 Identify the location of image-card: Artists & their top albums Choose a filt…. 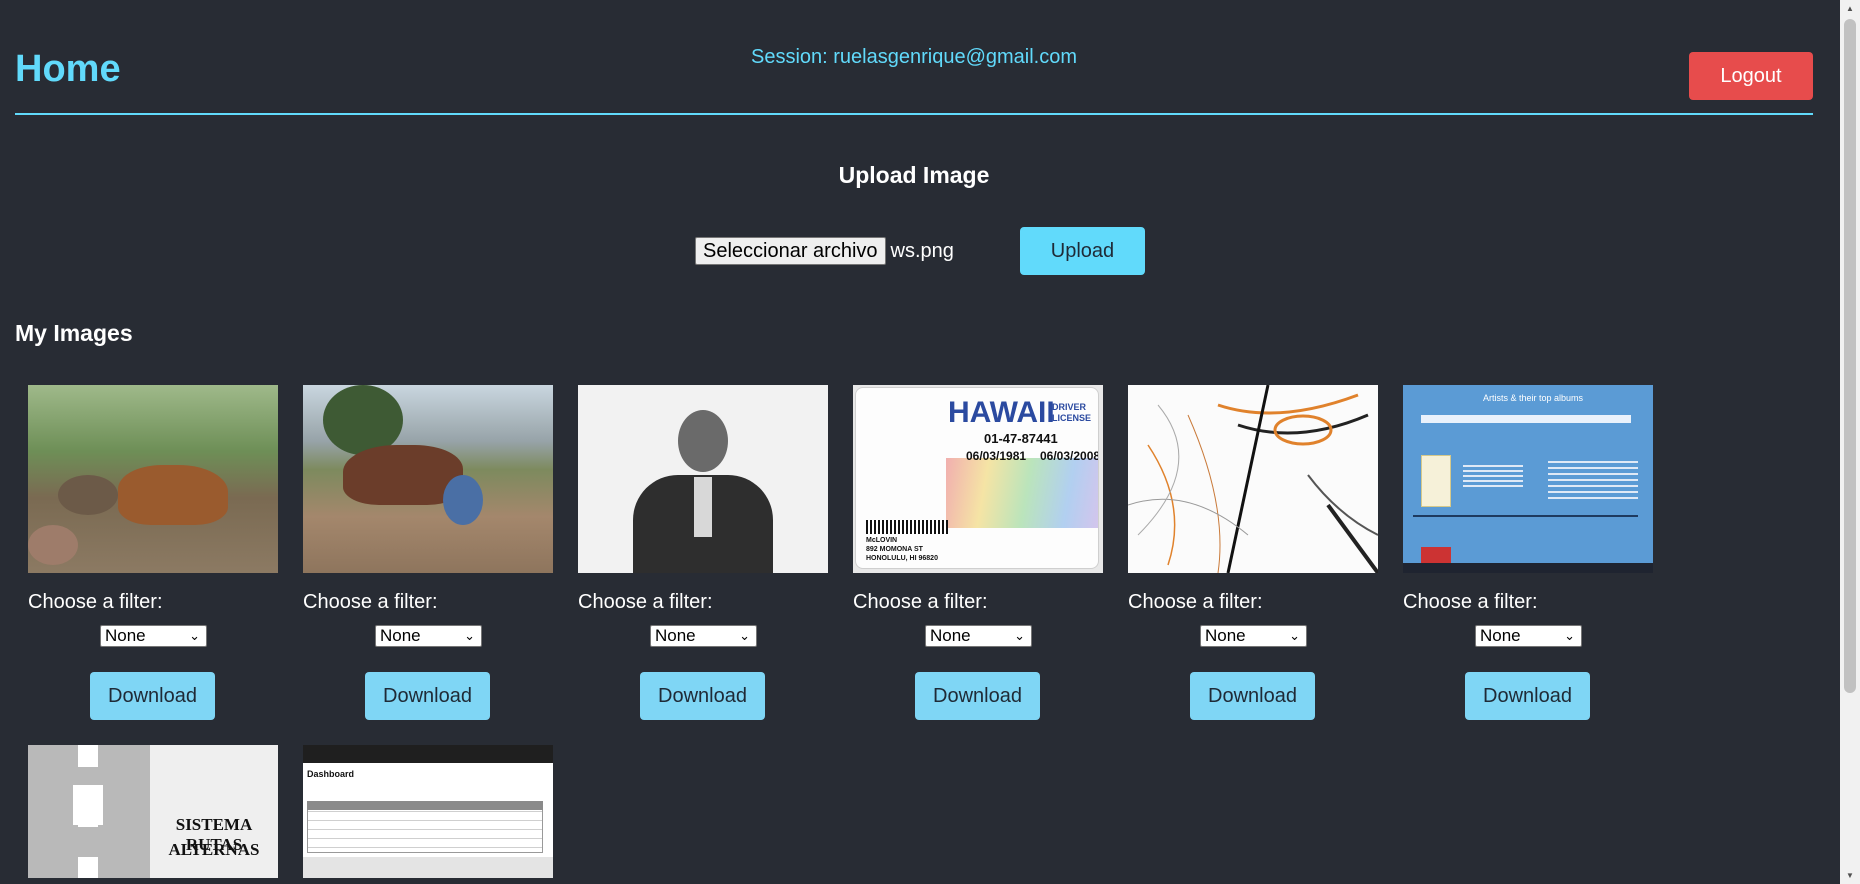
(1528, 552).